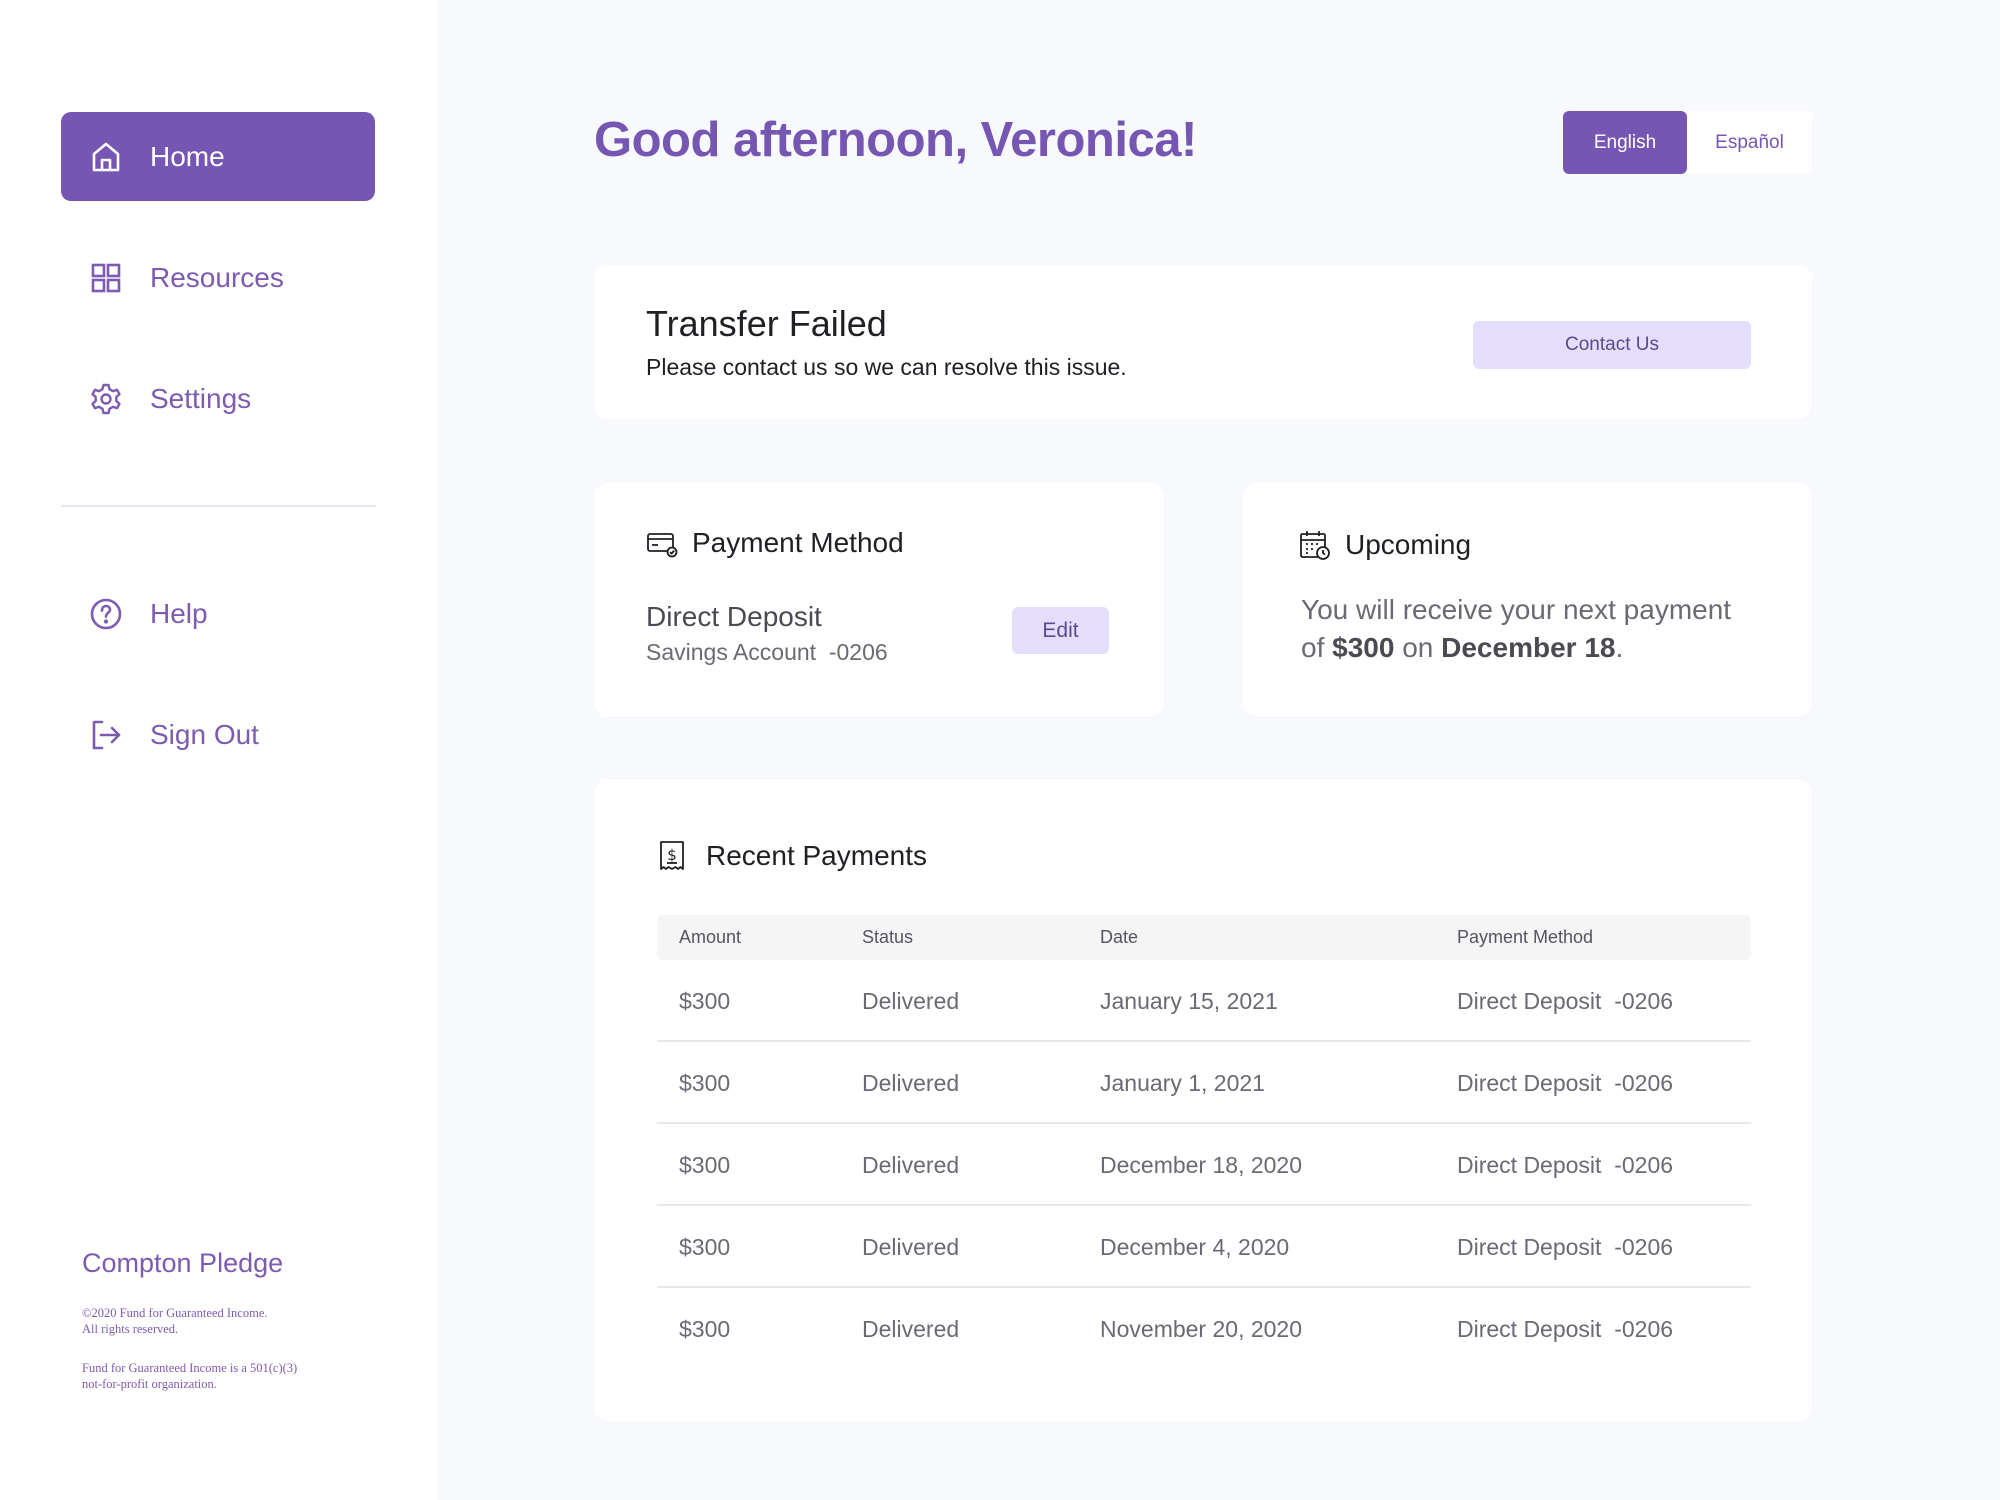 This screenshot has height=1500, width=2000. What do you see at coordinates (1528, 647) in the screenshot?
I see `upcoming-date: December 18` at bounding box center [1528, 647].